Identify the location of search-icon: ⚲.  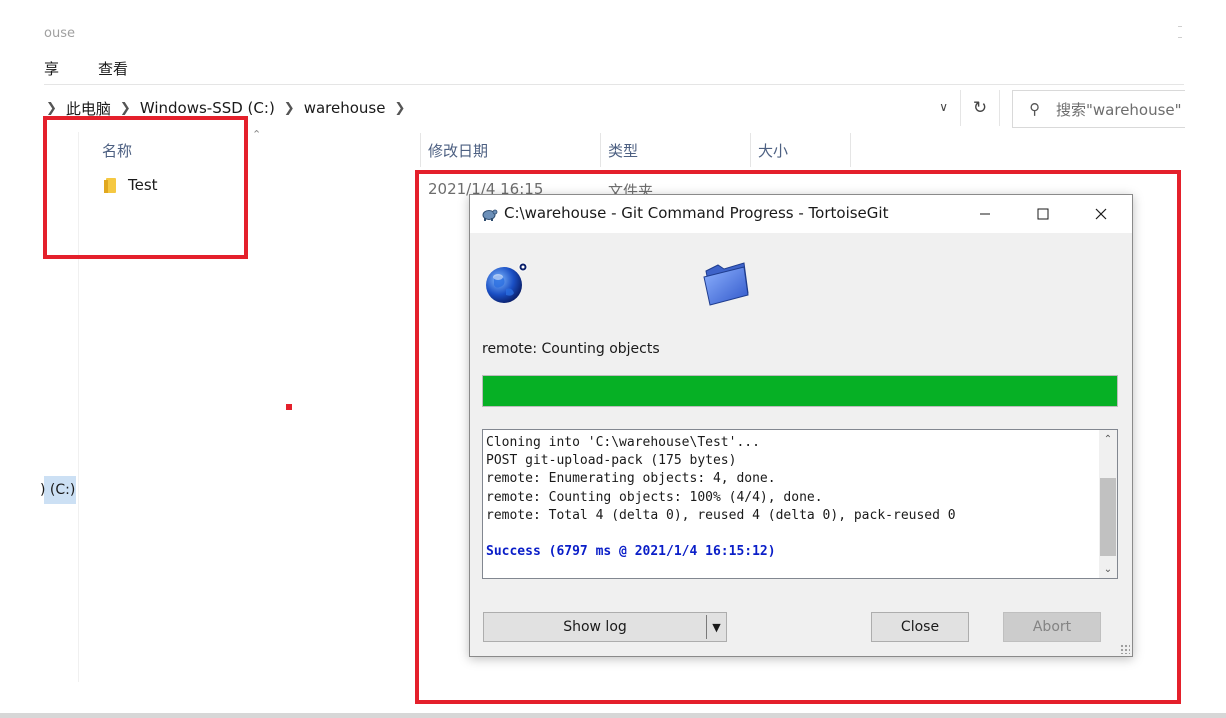
(1034, 109).